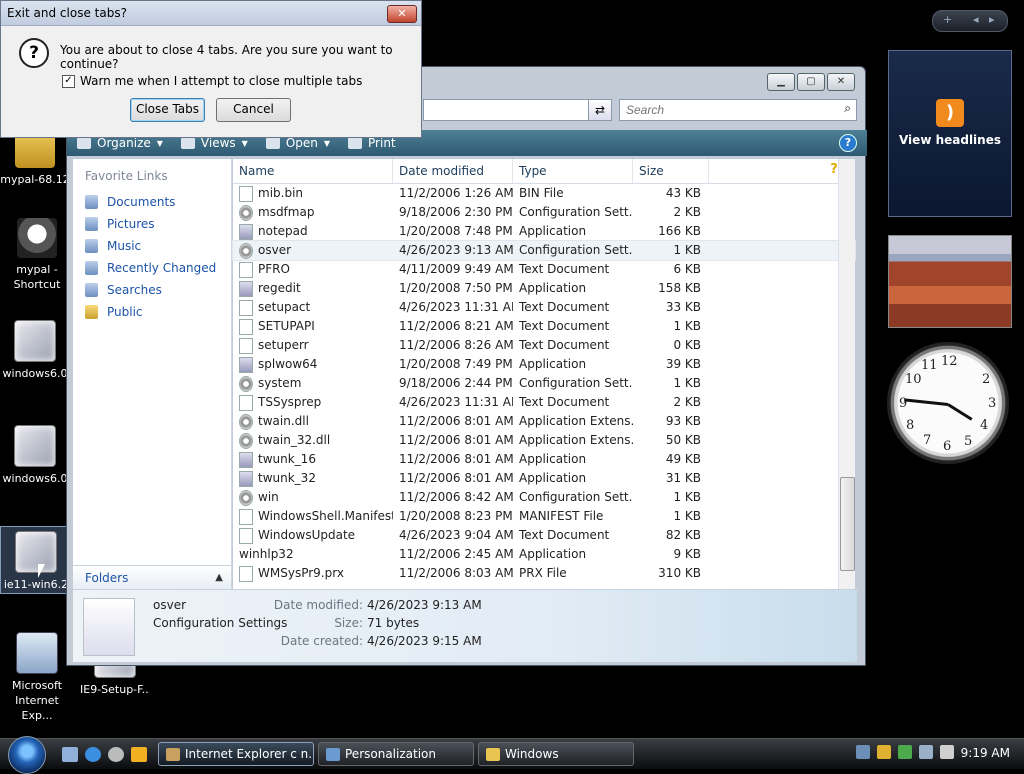 The image size is (1024, 774). Describe the element at coordinates (266, 554) in the screenshot. I see `file-name: winhlp32` at that location.